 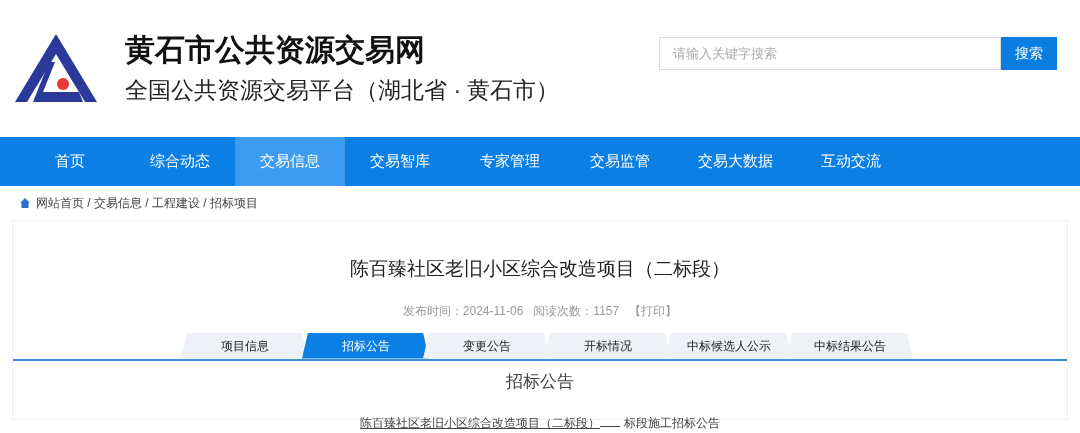 I want to click on search-button: 搜索, so click(x=1029, y=53).